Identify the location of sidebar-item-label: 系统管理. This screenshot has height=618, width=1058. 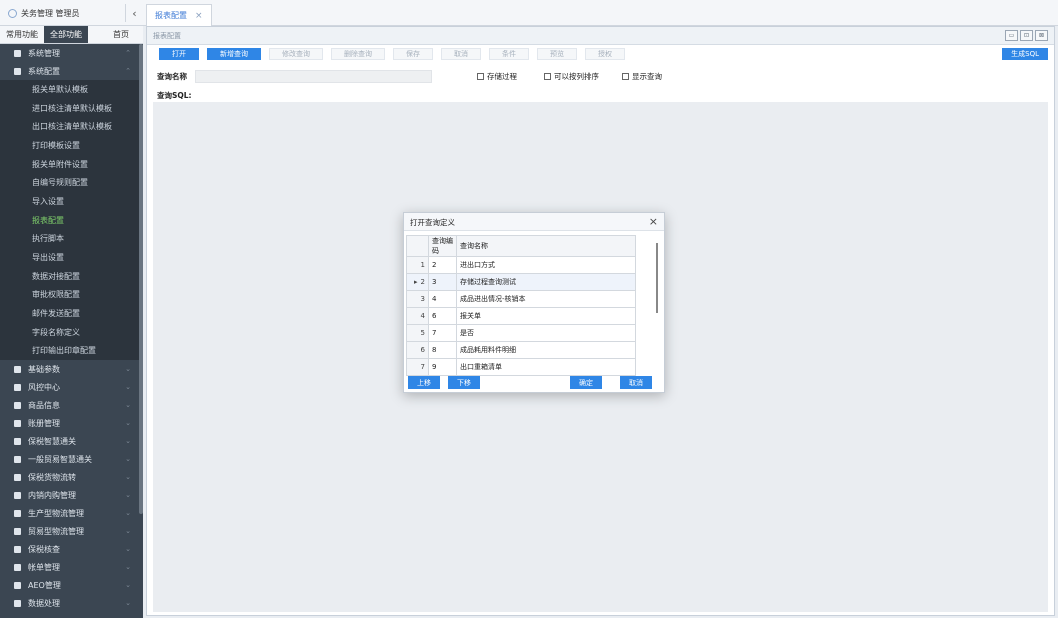
(44, 53).